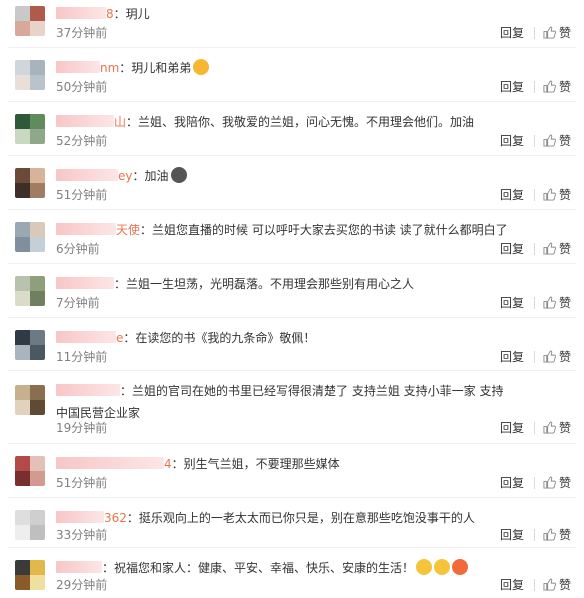 Image resolution: width=584 pixels, height=598 pixels. Describe the element at coordinates (131, 14) in the screenshot. I see `comment-content: ：玥儿` at that location.